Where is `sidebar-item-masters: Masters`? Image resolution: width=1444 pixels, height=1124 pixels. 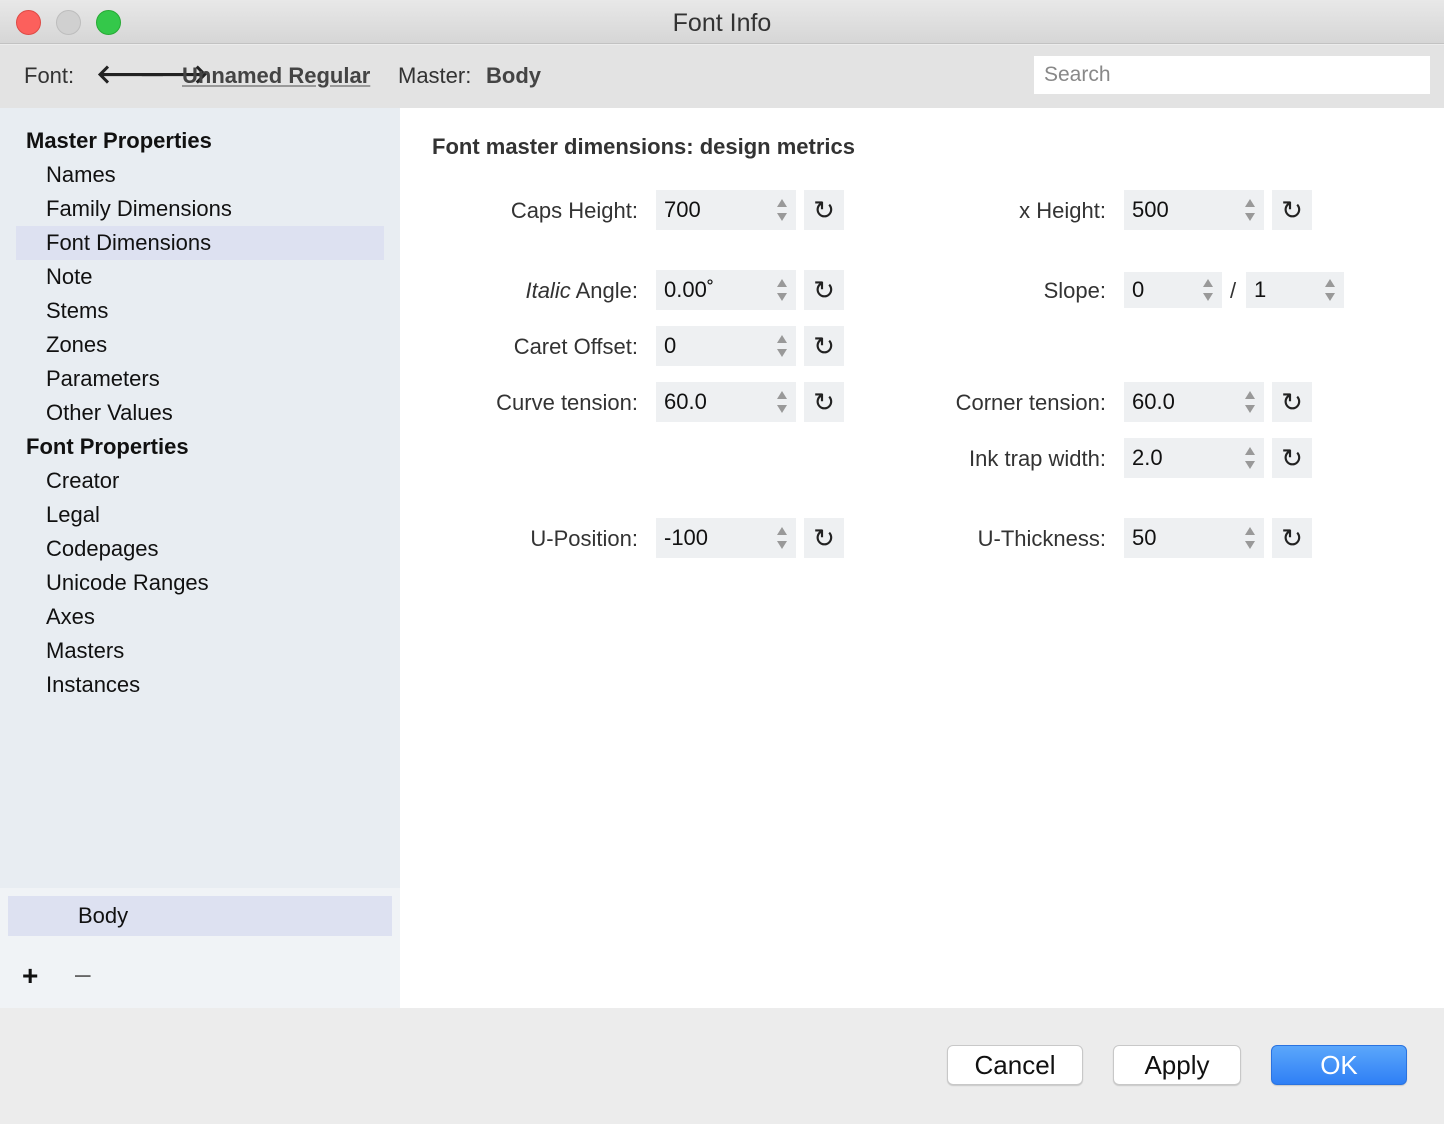
sidebar-item-masters: Masters is located at coordinates (200, 651).